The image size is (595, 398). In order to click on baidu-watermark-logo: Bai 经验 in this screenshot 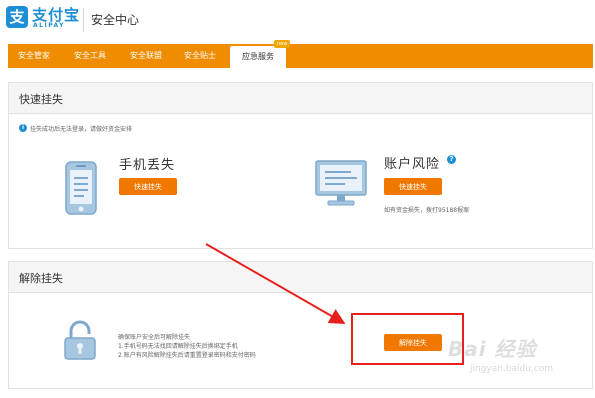, I will do `click(492, 349)`.